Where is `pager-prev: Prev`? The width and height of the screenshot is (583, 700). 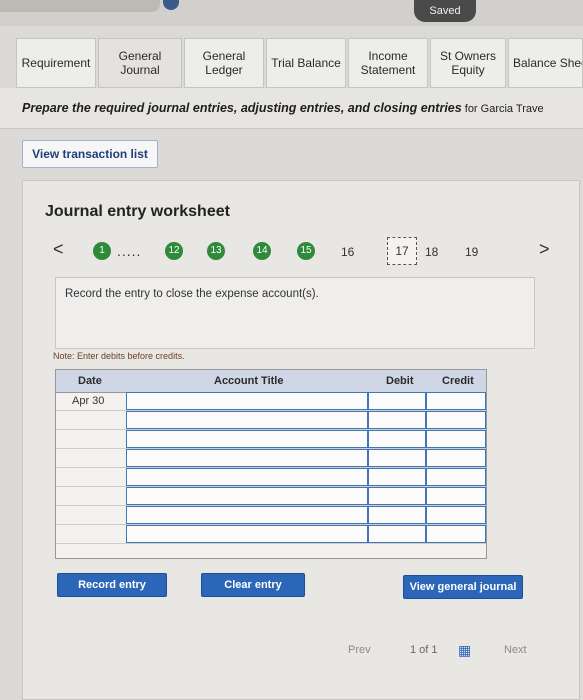 pager-prev: Prev is located at coordinates (359, 650).